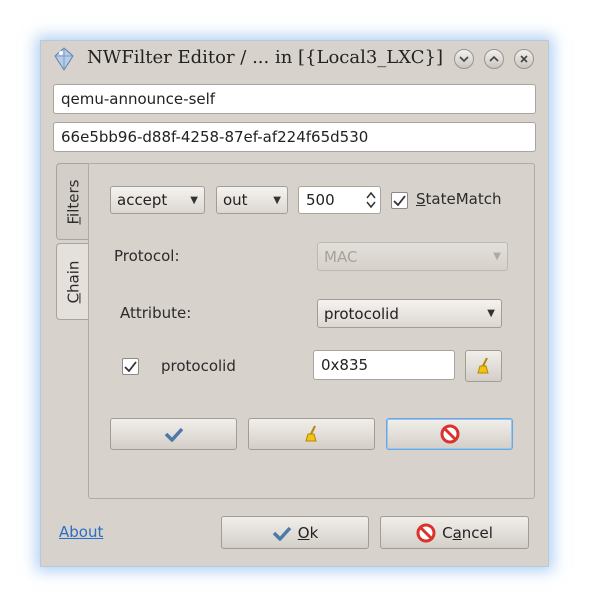 This screenshot has height=609, width=589. I want to click on about-link: About, so click(81, 532).